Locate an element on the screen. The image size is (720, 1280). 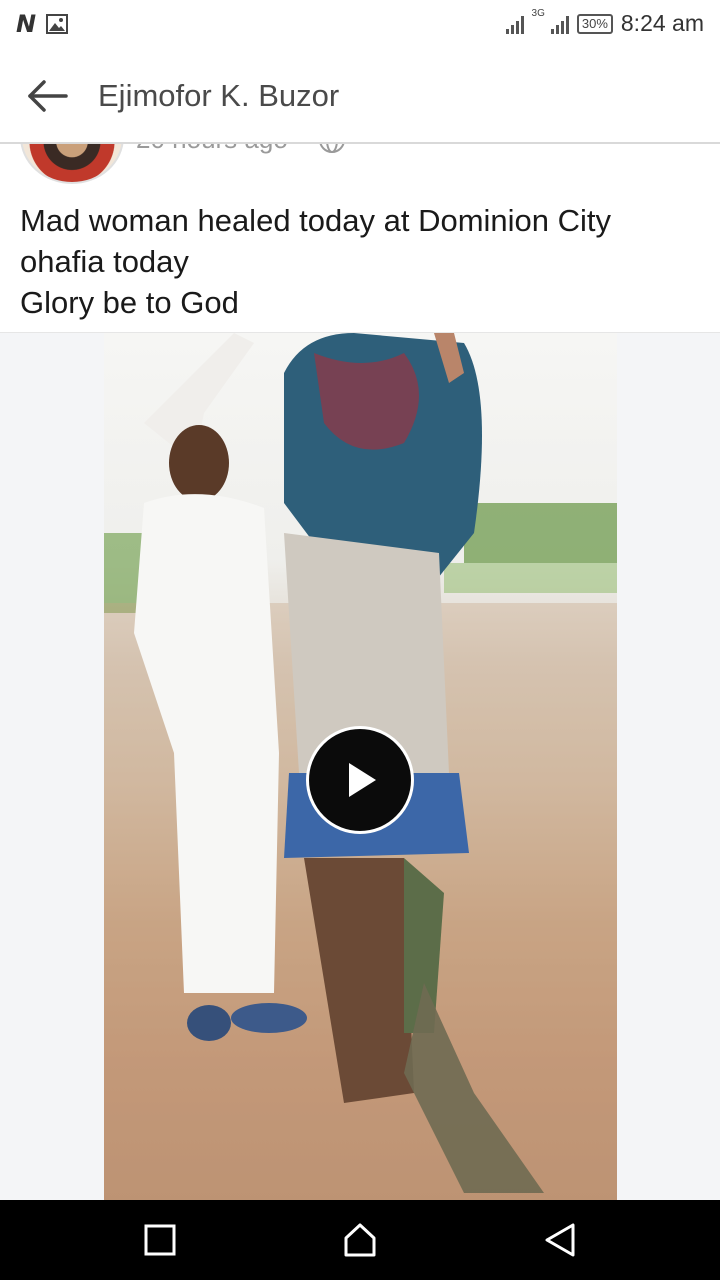
recents-square-icon is located at coordinates (160, 1240).